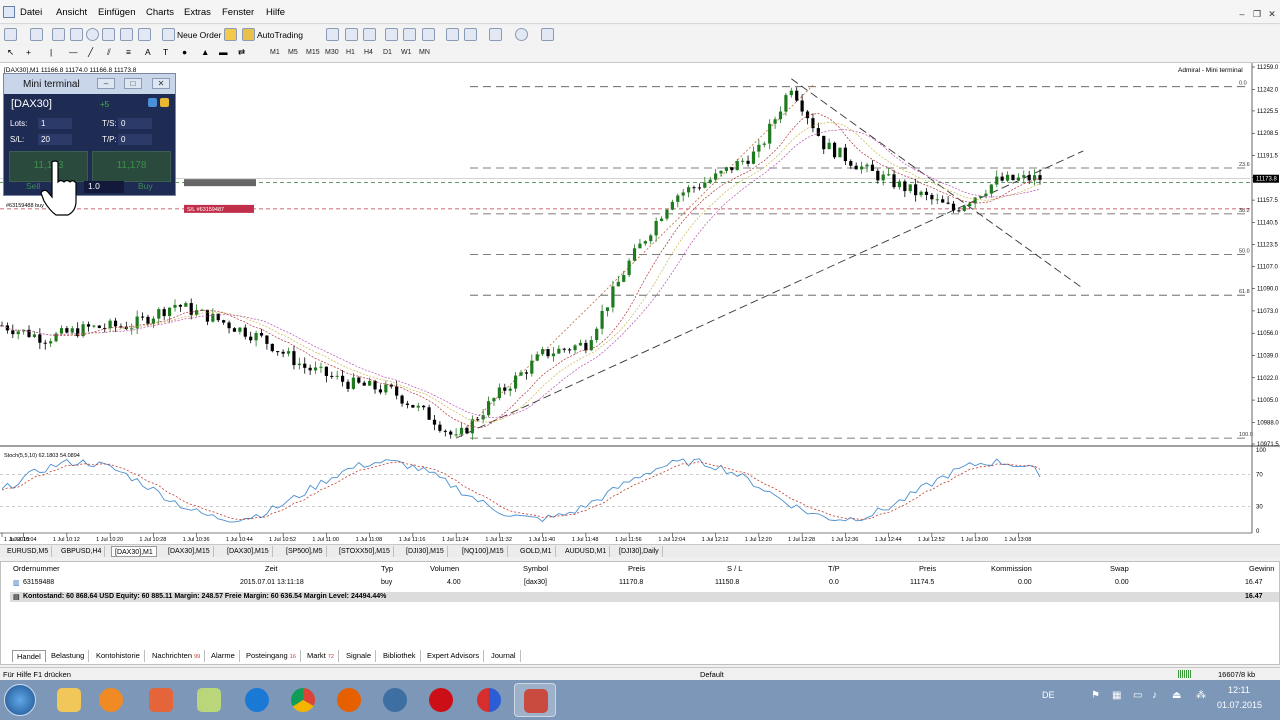  What do you see at coordinates (535, 568) in the screenshot?
I see `col-symbol: Symbol` at bounding box center [535, 568].